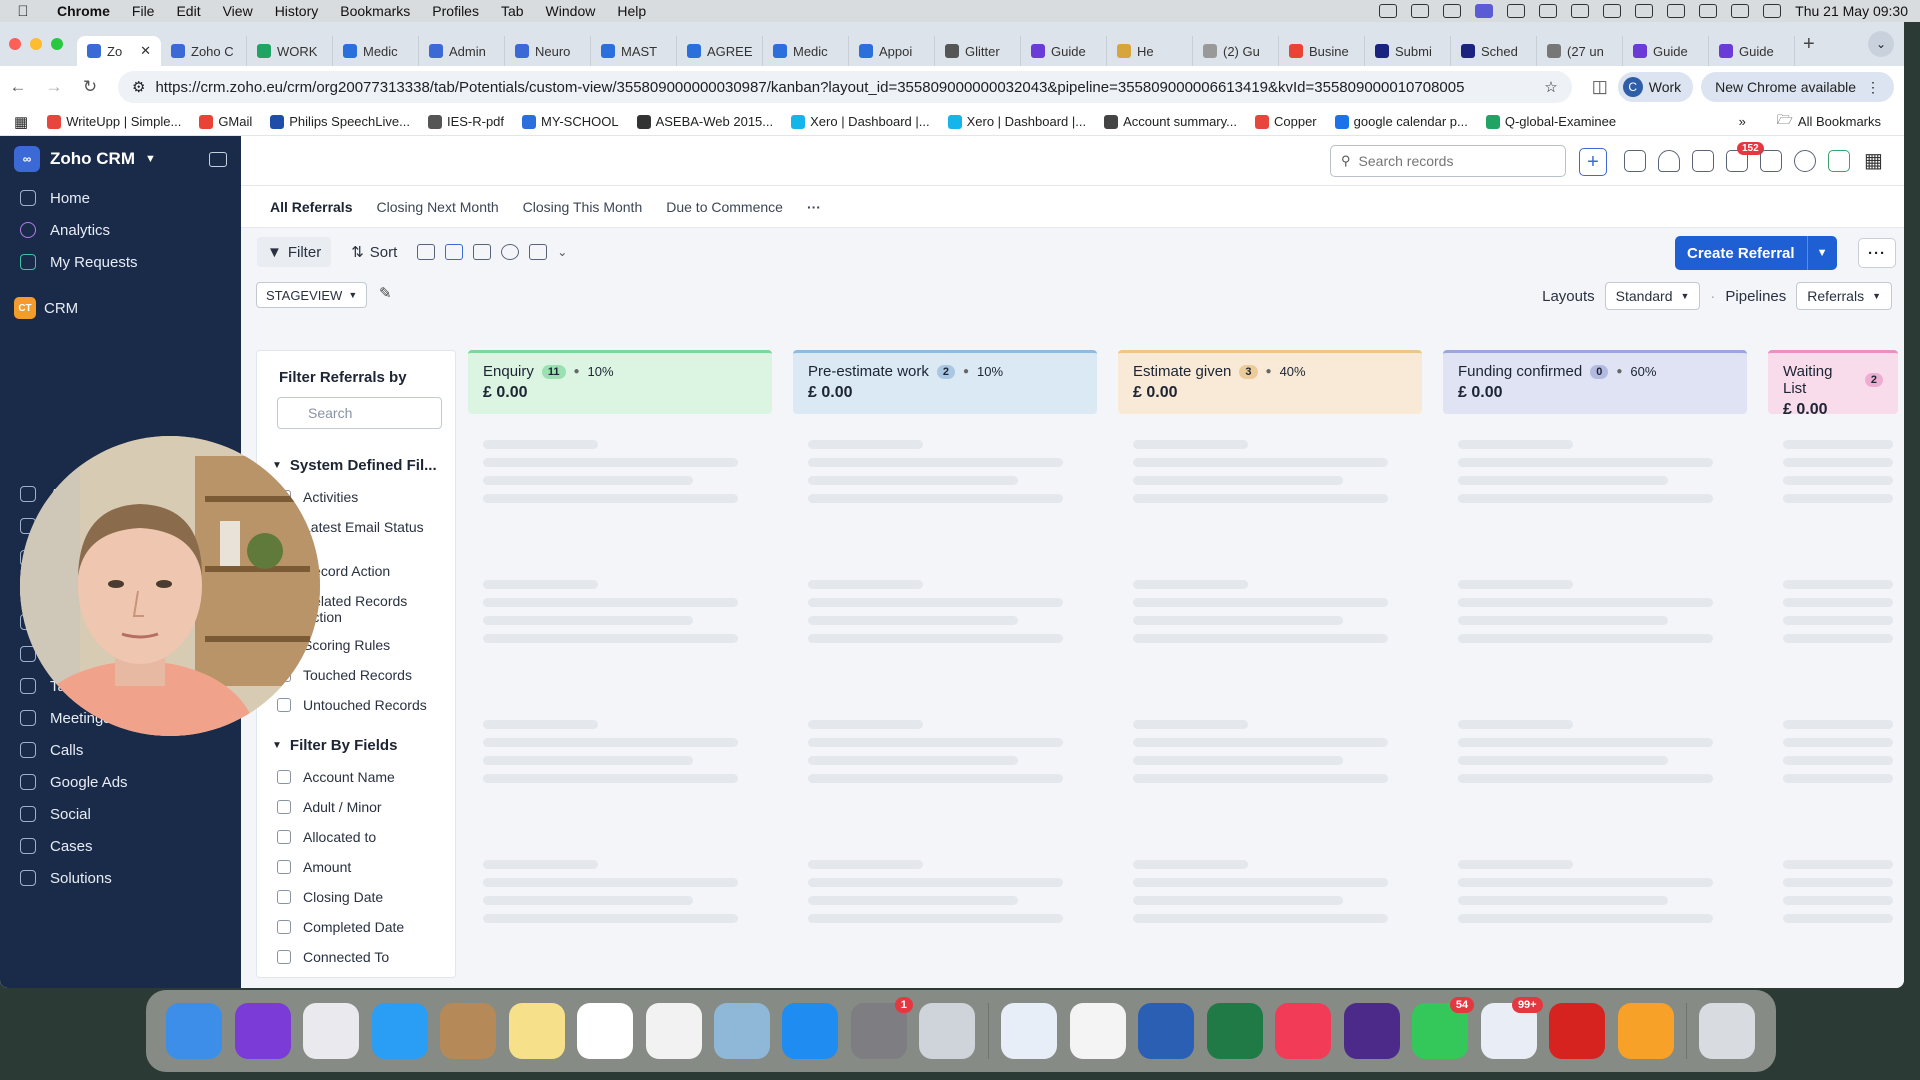 The width and height of the screenshot is (1920, 1080). I want to click on table-view-icon, so click(482, 252).